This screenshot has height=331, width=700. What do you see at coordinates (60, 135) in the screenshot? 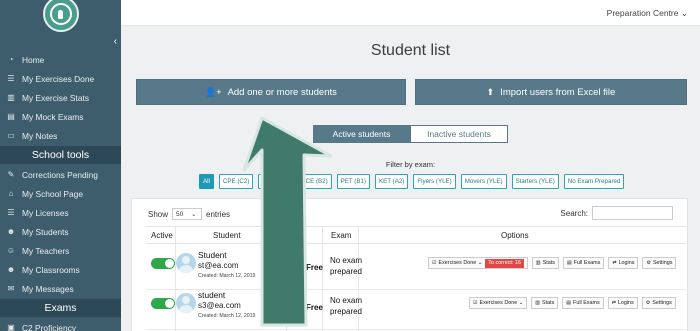
I see `sidebar-item-notes: ▭ My Notes` at bounding box center [60, 135].